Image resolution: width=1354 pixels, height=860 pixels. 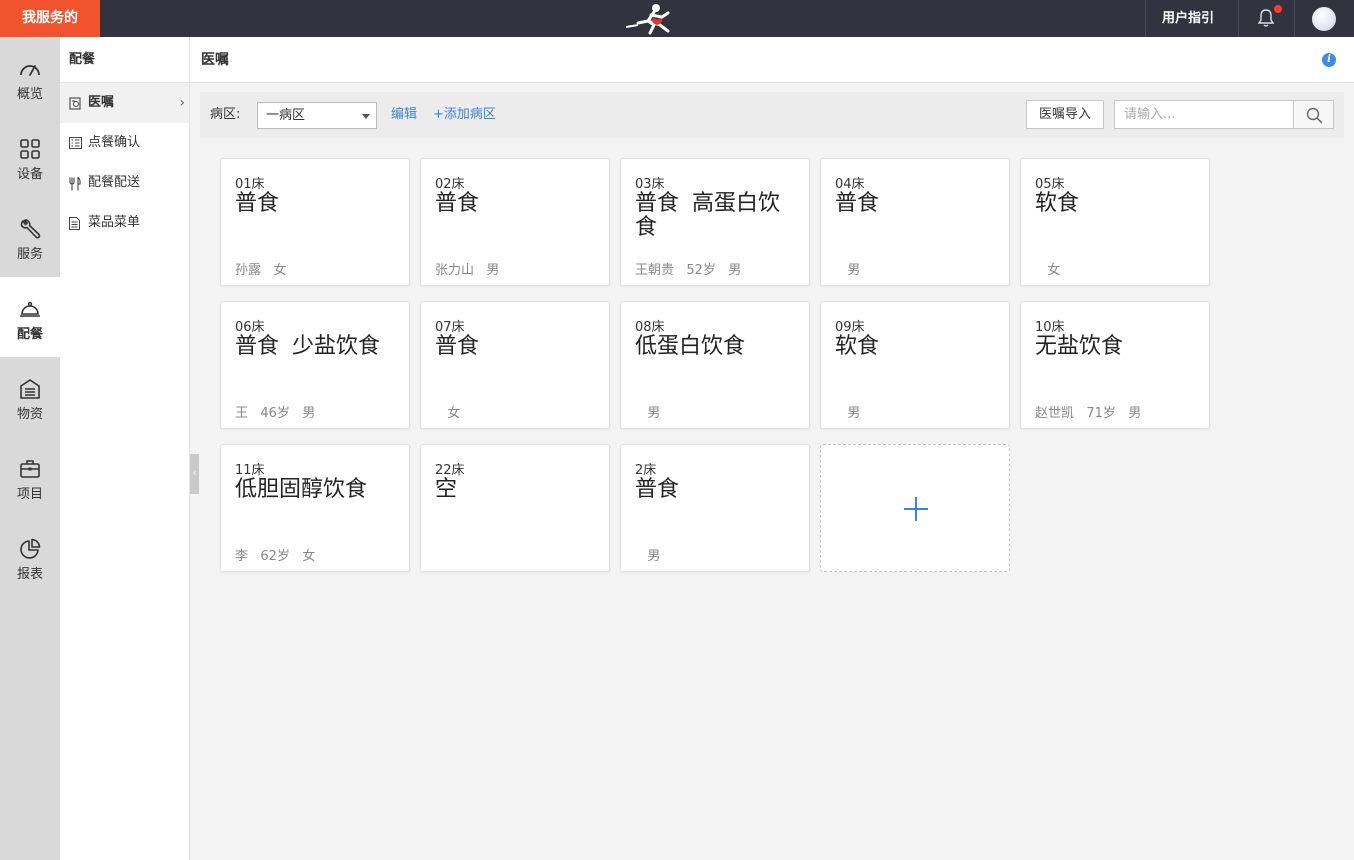 I want to click on bed-card: 03床 普食 高蛋白饮食 王朝贵 52岁 男, so click(x=715, y=222).